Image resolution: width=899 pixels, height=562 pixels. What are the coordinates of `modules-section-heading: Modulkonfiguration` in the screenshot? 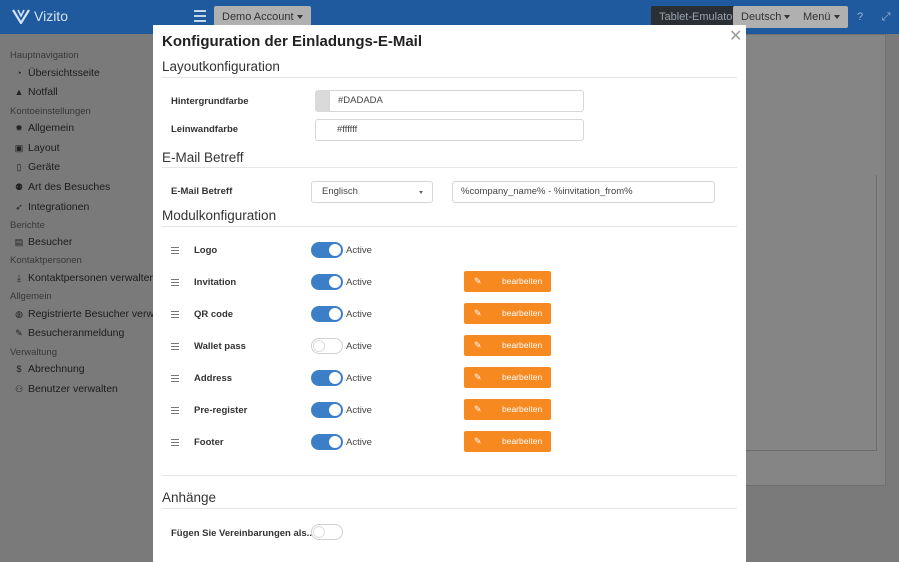 It's located at (219, 215).